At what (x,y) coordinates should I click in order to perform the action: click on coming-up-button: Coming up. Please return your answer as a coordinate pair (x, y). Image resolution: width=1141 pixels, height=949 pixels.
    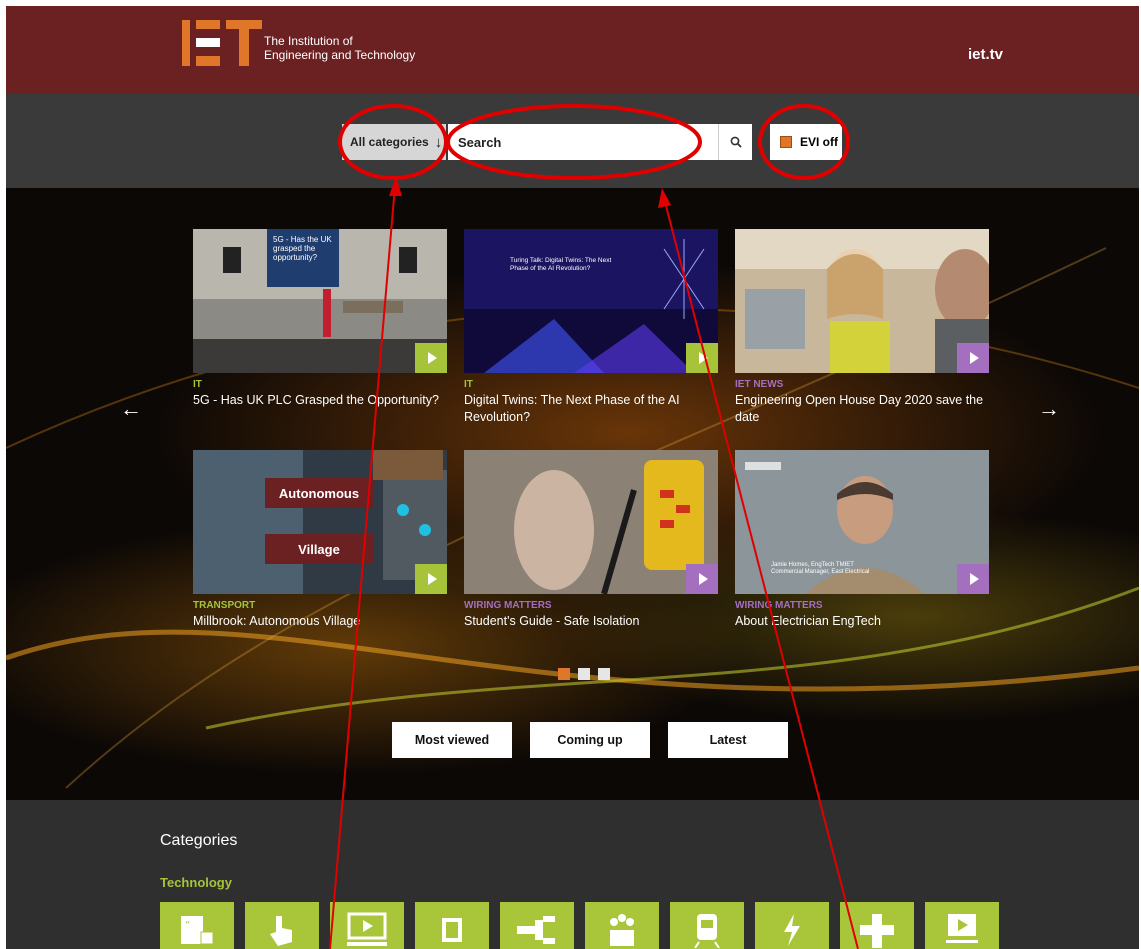
    Looking at the image, I should click on (590, 740).